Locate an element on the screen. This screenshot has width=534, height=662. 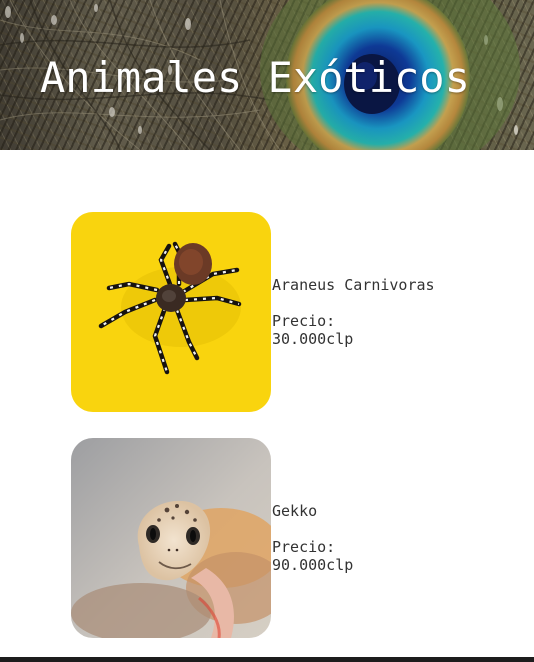
product-image-tarantula is located at coordinates (171, 312).